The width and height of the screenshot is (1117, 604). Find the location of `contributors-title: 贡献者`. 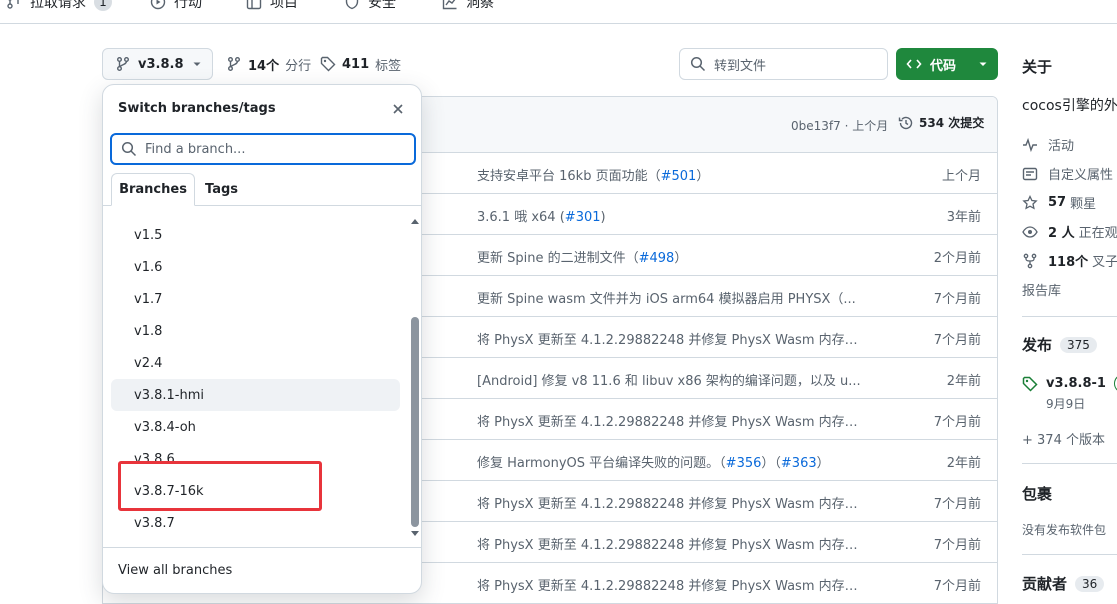

contributors-title: 贡献者 is located at coordinates (1045, 584).